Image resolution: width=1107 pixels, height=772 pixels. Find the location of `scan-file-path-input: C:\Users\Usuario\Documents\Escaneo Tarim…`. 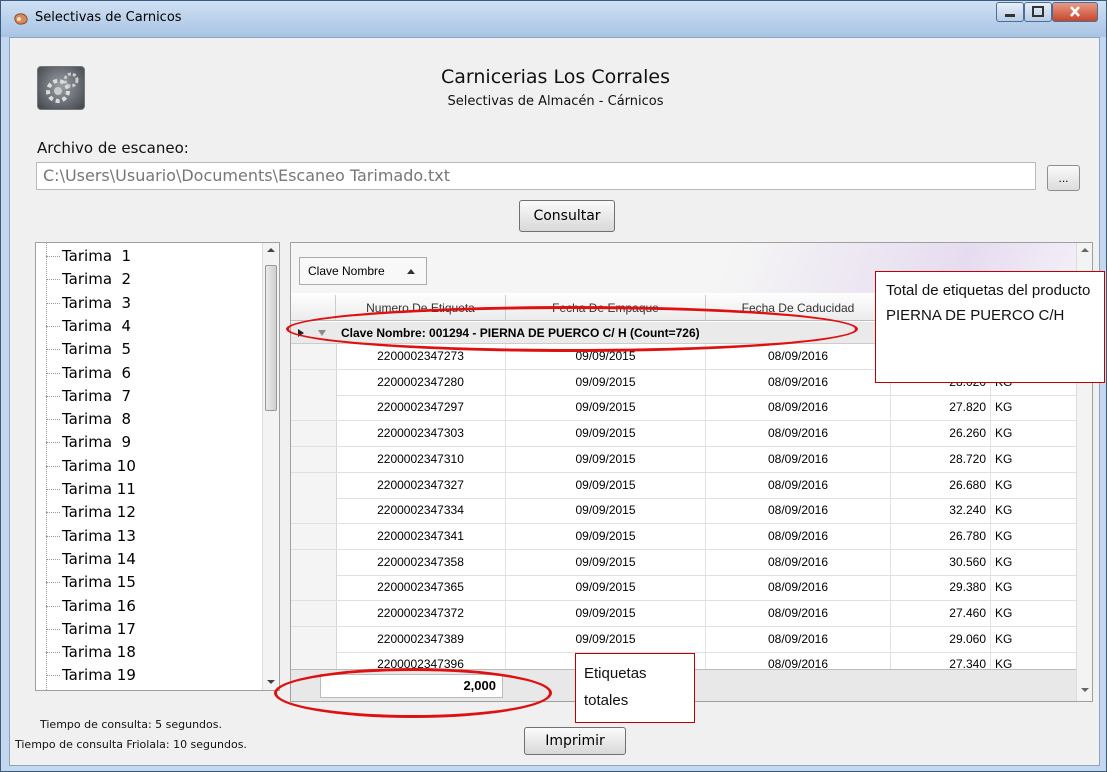

scan-file-path-input: C:\Users\Usuario\Documents\Escaneo Tarim… is located at coordinates (536, 176).